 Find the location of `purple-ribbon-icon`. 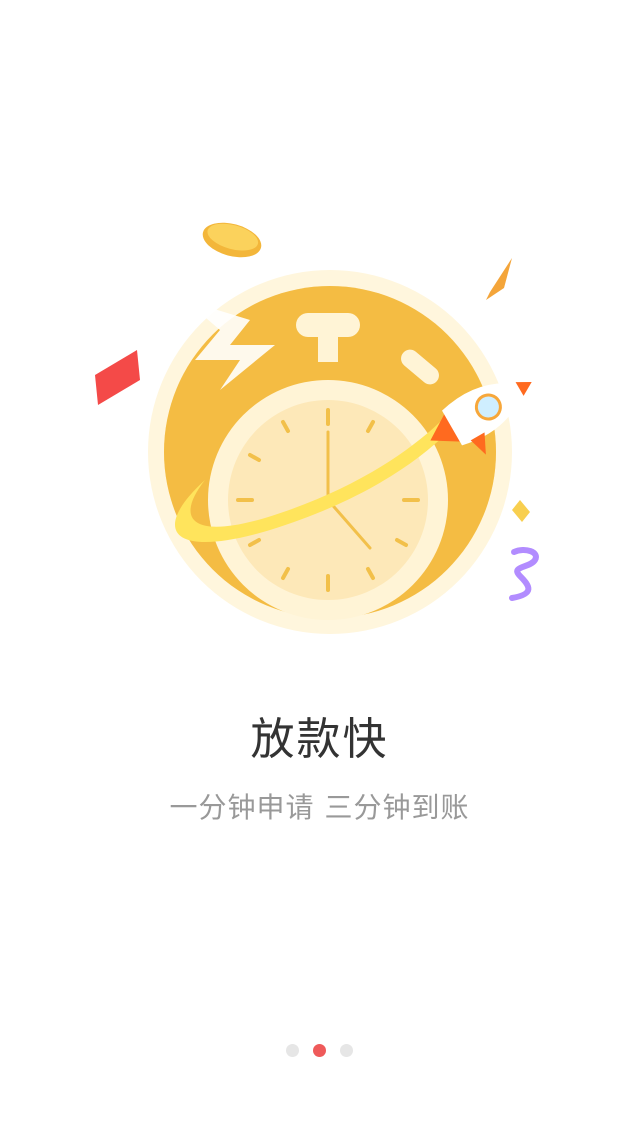

purple-ribbon-icon is located at coordinates (524, 574).